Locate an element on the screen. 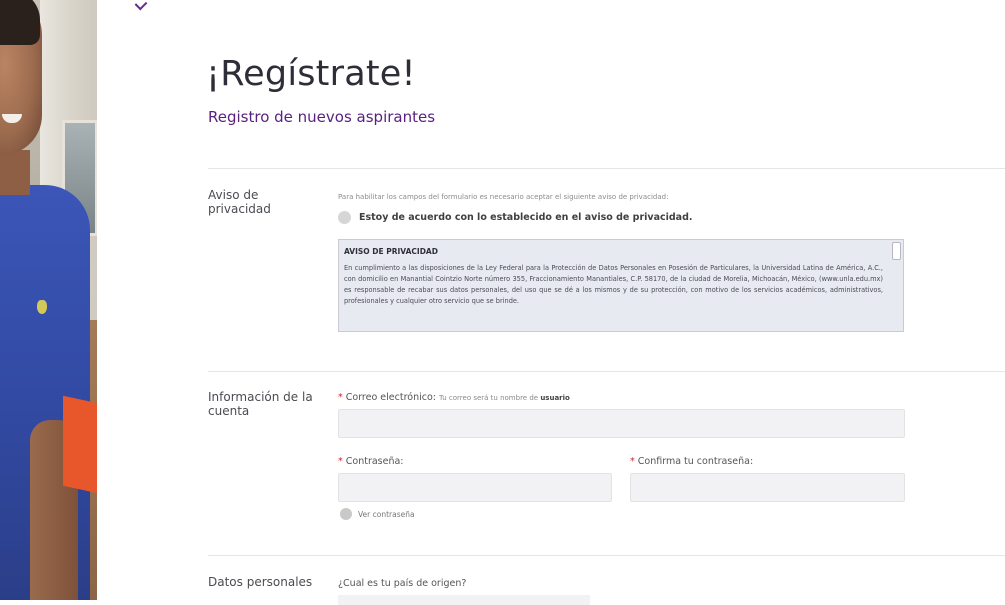 The image size is (1005, 605). confirm-password-field is located at coordinates (767, 487).